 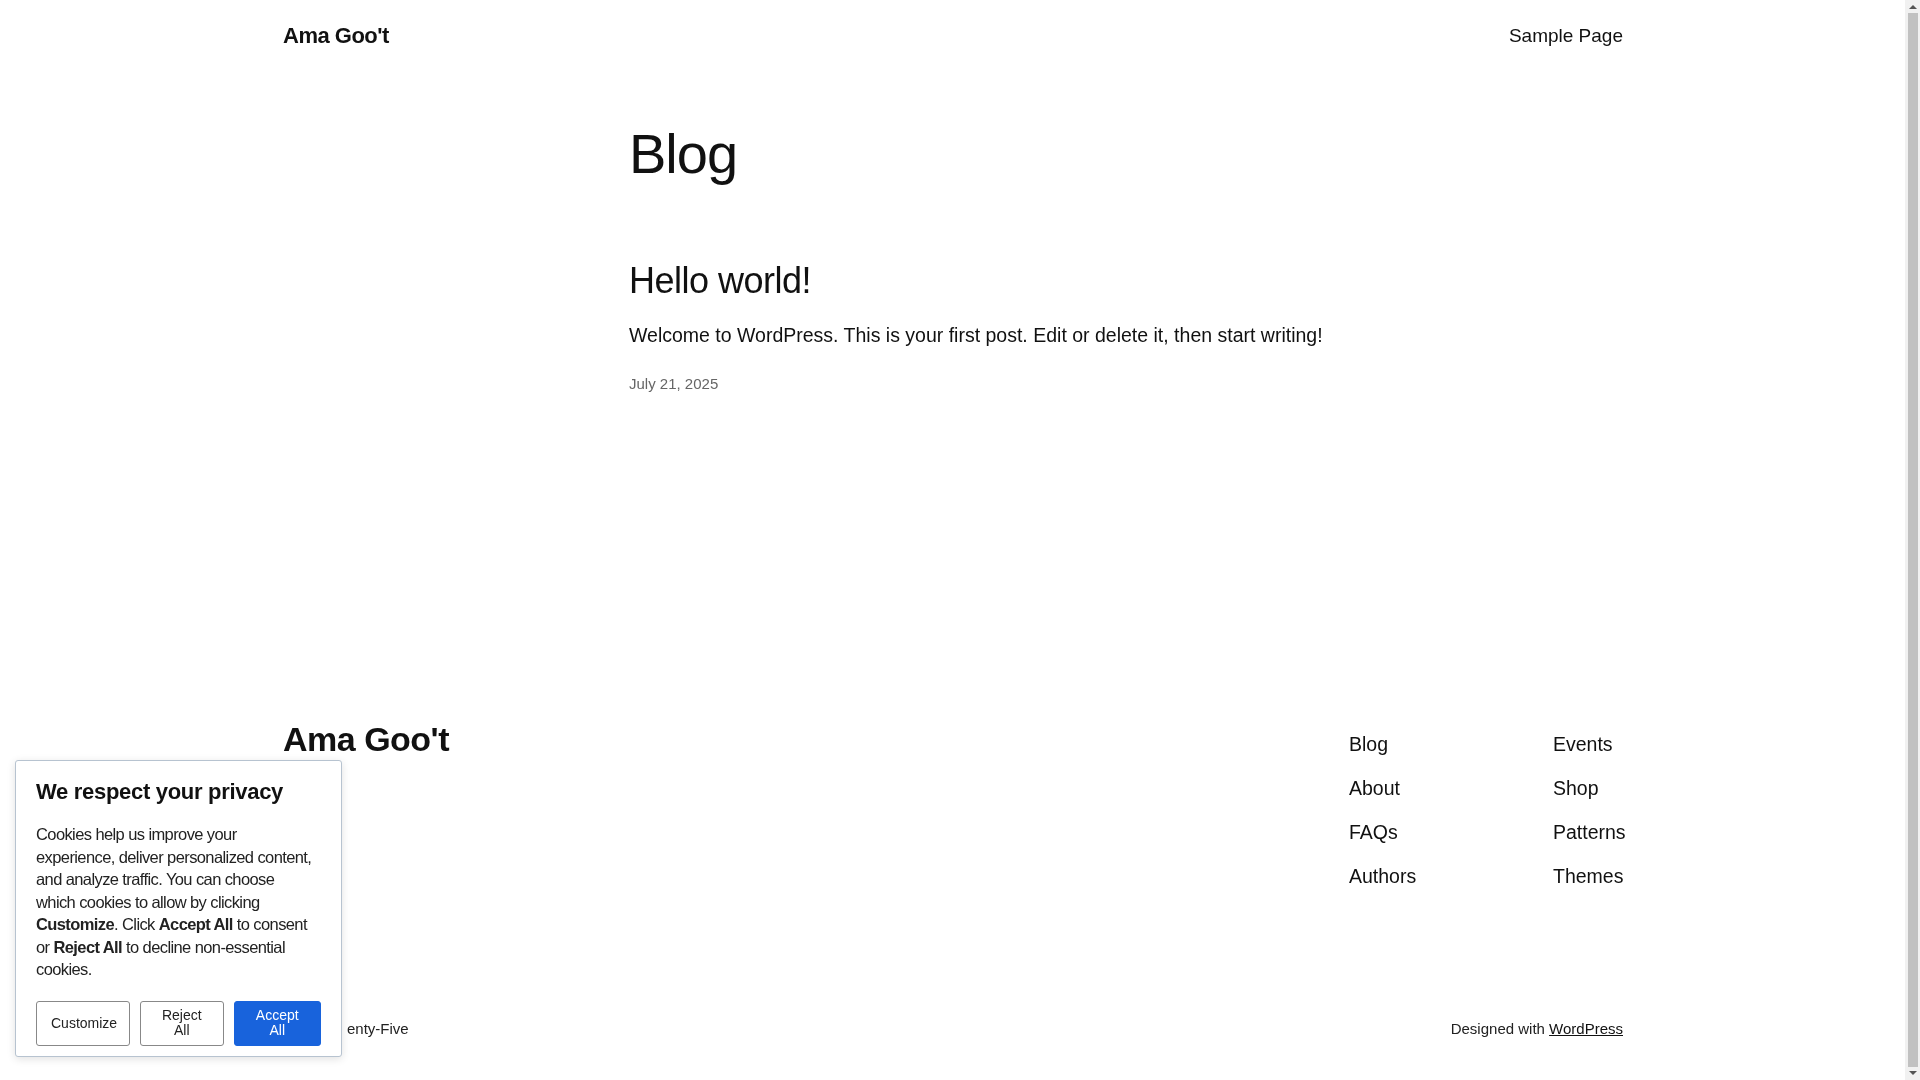 What do you see at coordinates (1588, 832) in the screenshot?
I see `footer-link: Patterns` at bounding box center [1588, 832].